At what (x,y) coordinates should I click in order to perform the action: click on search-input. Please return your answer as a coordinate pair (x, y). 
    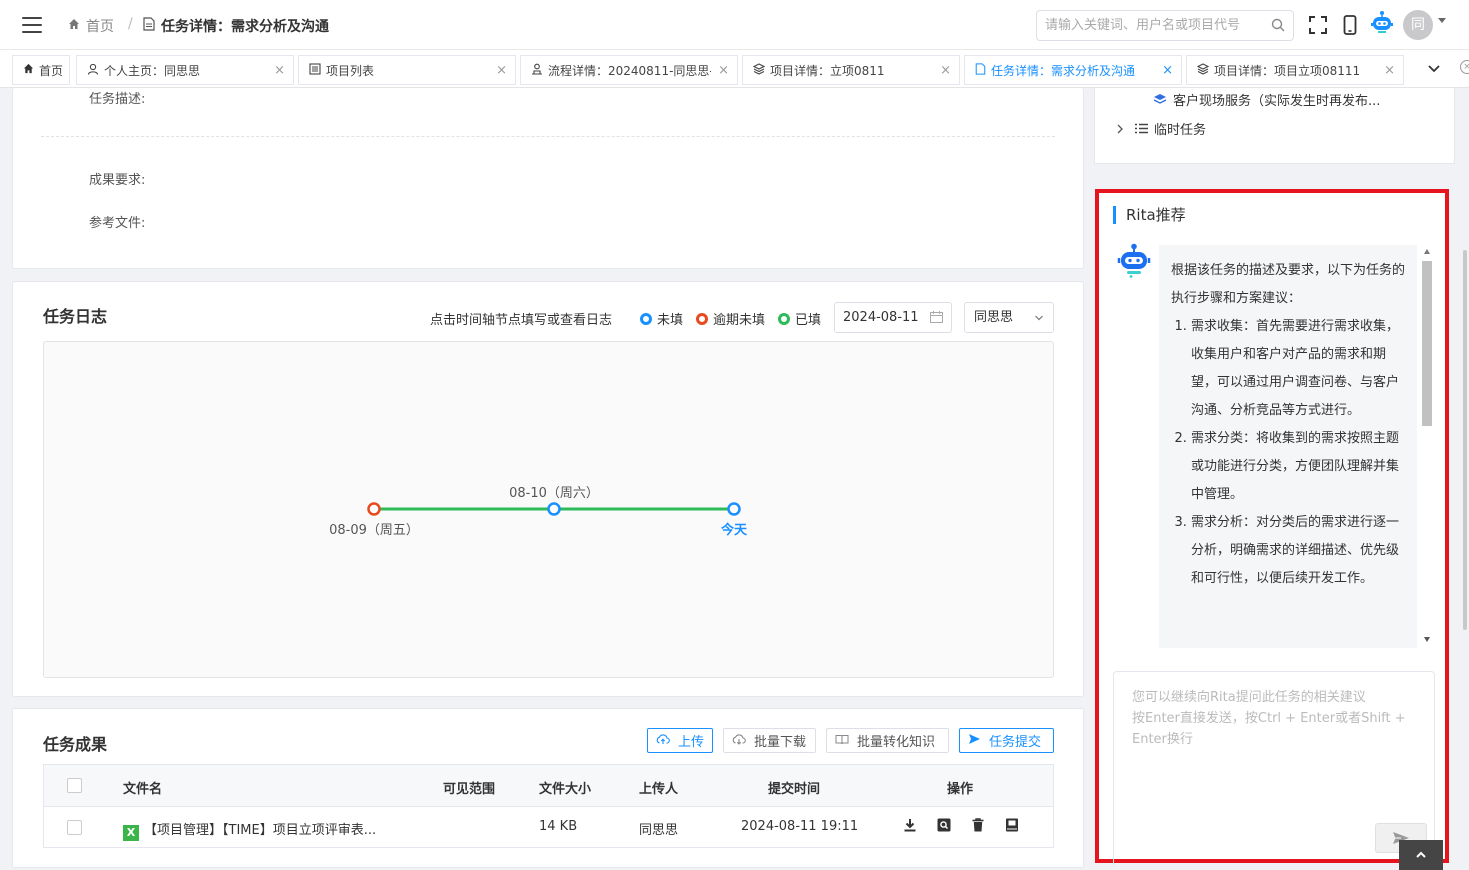
    Looking at the image, I should click on (1147, 25).